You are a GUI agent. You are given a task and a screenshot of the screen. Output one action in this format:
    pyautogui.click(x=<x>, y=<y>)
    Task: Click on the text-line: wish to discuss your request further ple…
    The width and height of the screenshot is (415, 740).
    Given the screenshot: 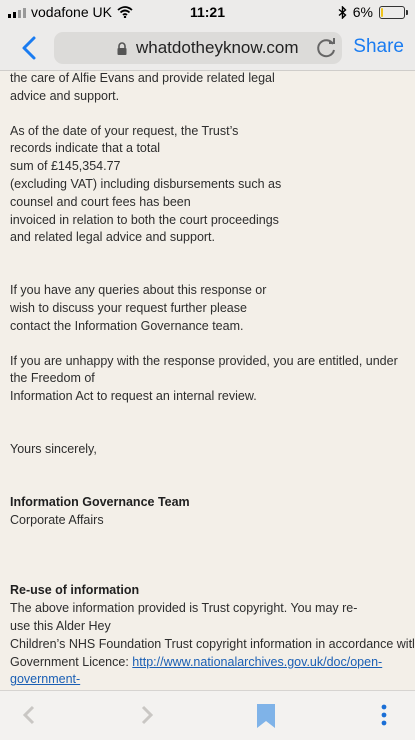 What is the action you would take?
    pyautogui.click(x=128, y=307)
    